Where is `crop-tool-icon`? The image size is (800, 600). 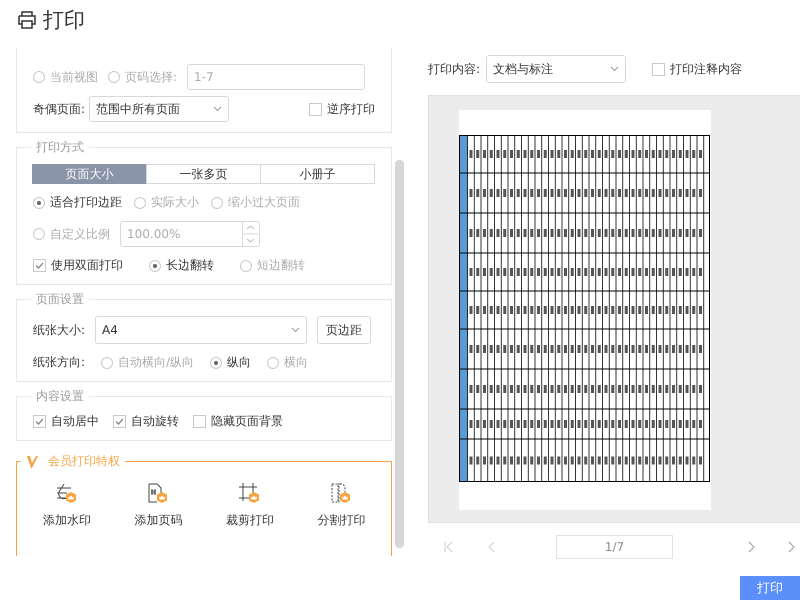 crop-tool-icon is located at coordinates (250, 494).